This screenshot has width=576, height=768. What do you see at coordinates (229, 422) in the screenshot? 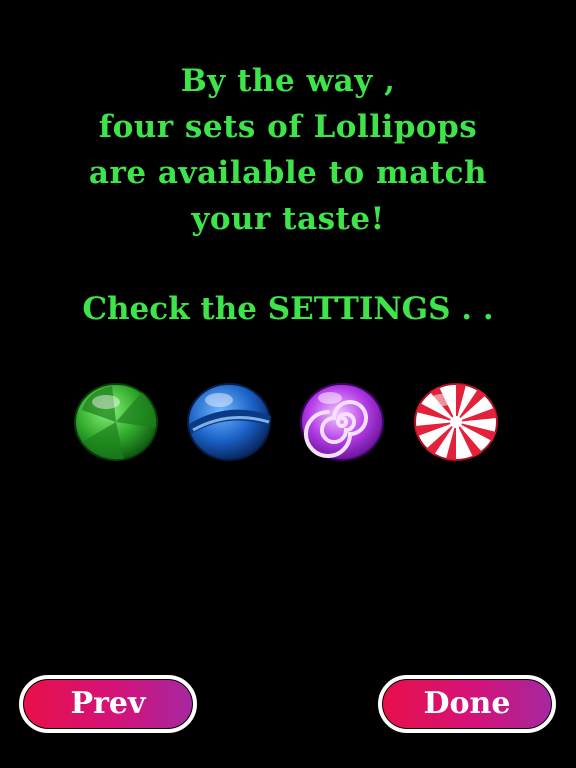
I see `blue-lollipop-icon` at bounding box center [229, 422].